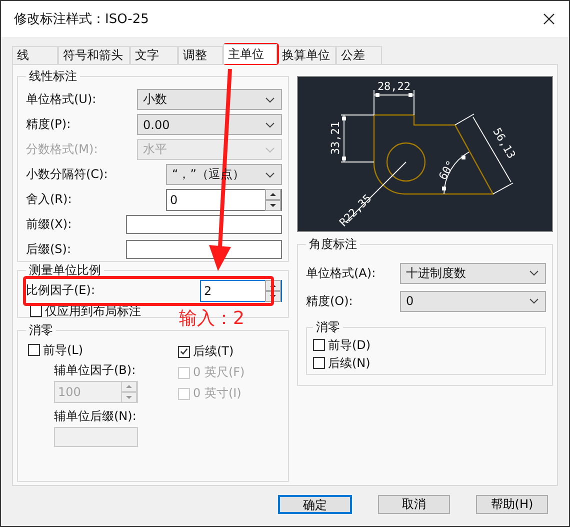  What do you see at coordinates (414, 504) in the screenshot?
I see `dialog-button: 取消` at bounding box center [414, 504].